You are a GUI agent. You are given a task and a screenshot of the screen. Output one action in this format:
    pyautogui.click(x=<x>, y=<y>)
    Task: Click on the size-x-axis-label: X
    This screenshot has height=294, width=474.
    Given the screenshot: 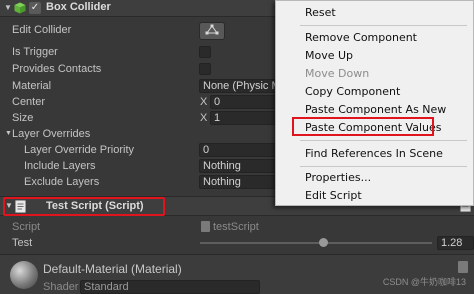 What is the action you would take?
    pyautogui.click(x=204, y=118)
    